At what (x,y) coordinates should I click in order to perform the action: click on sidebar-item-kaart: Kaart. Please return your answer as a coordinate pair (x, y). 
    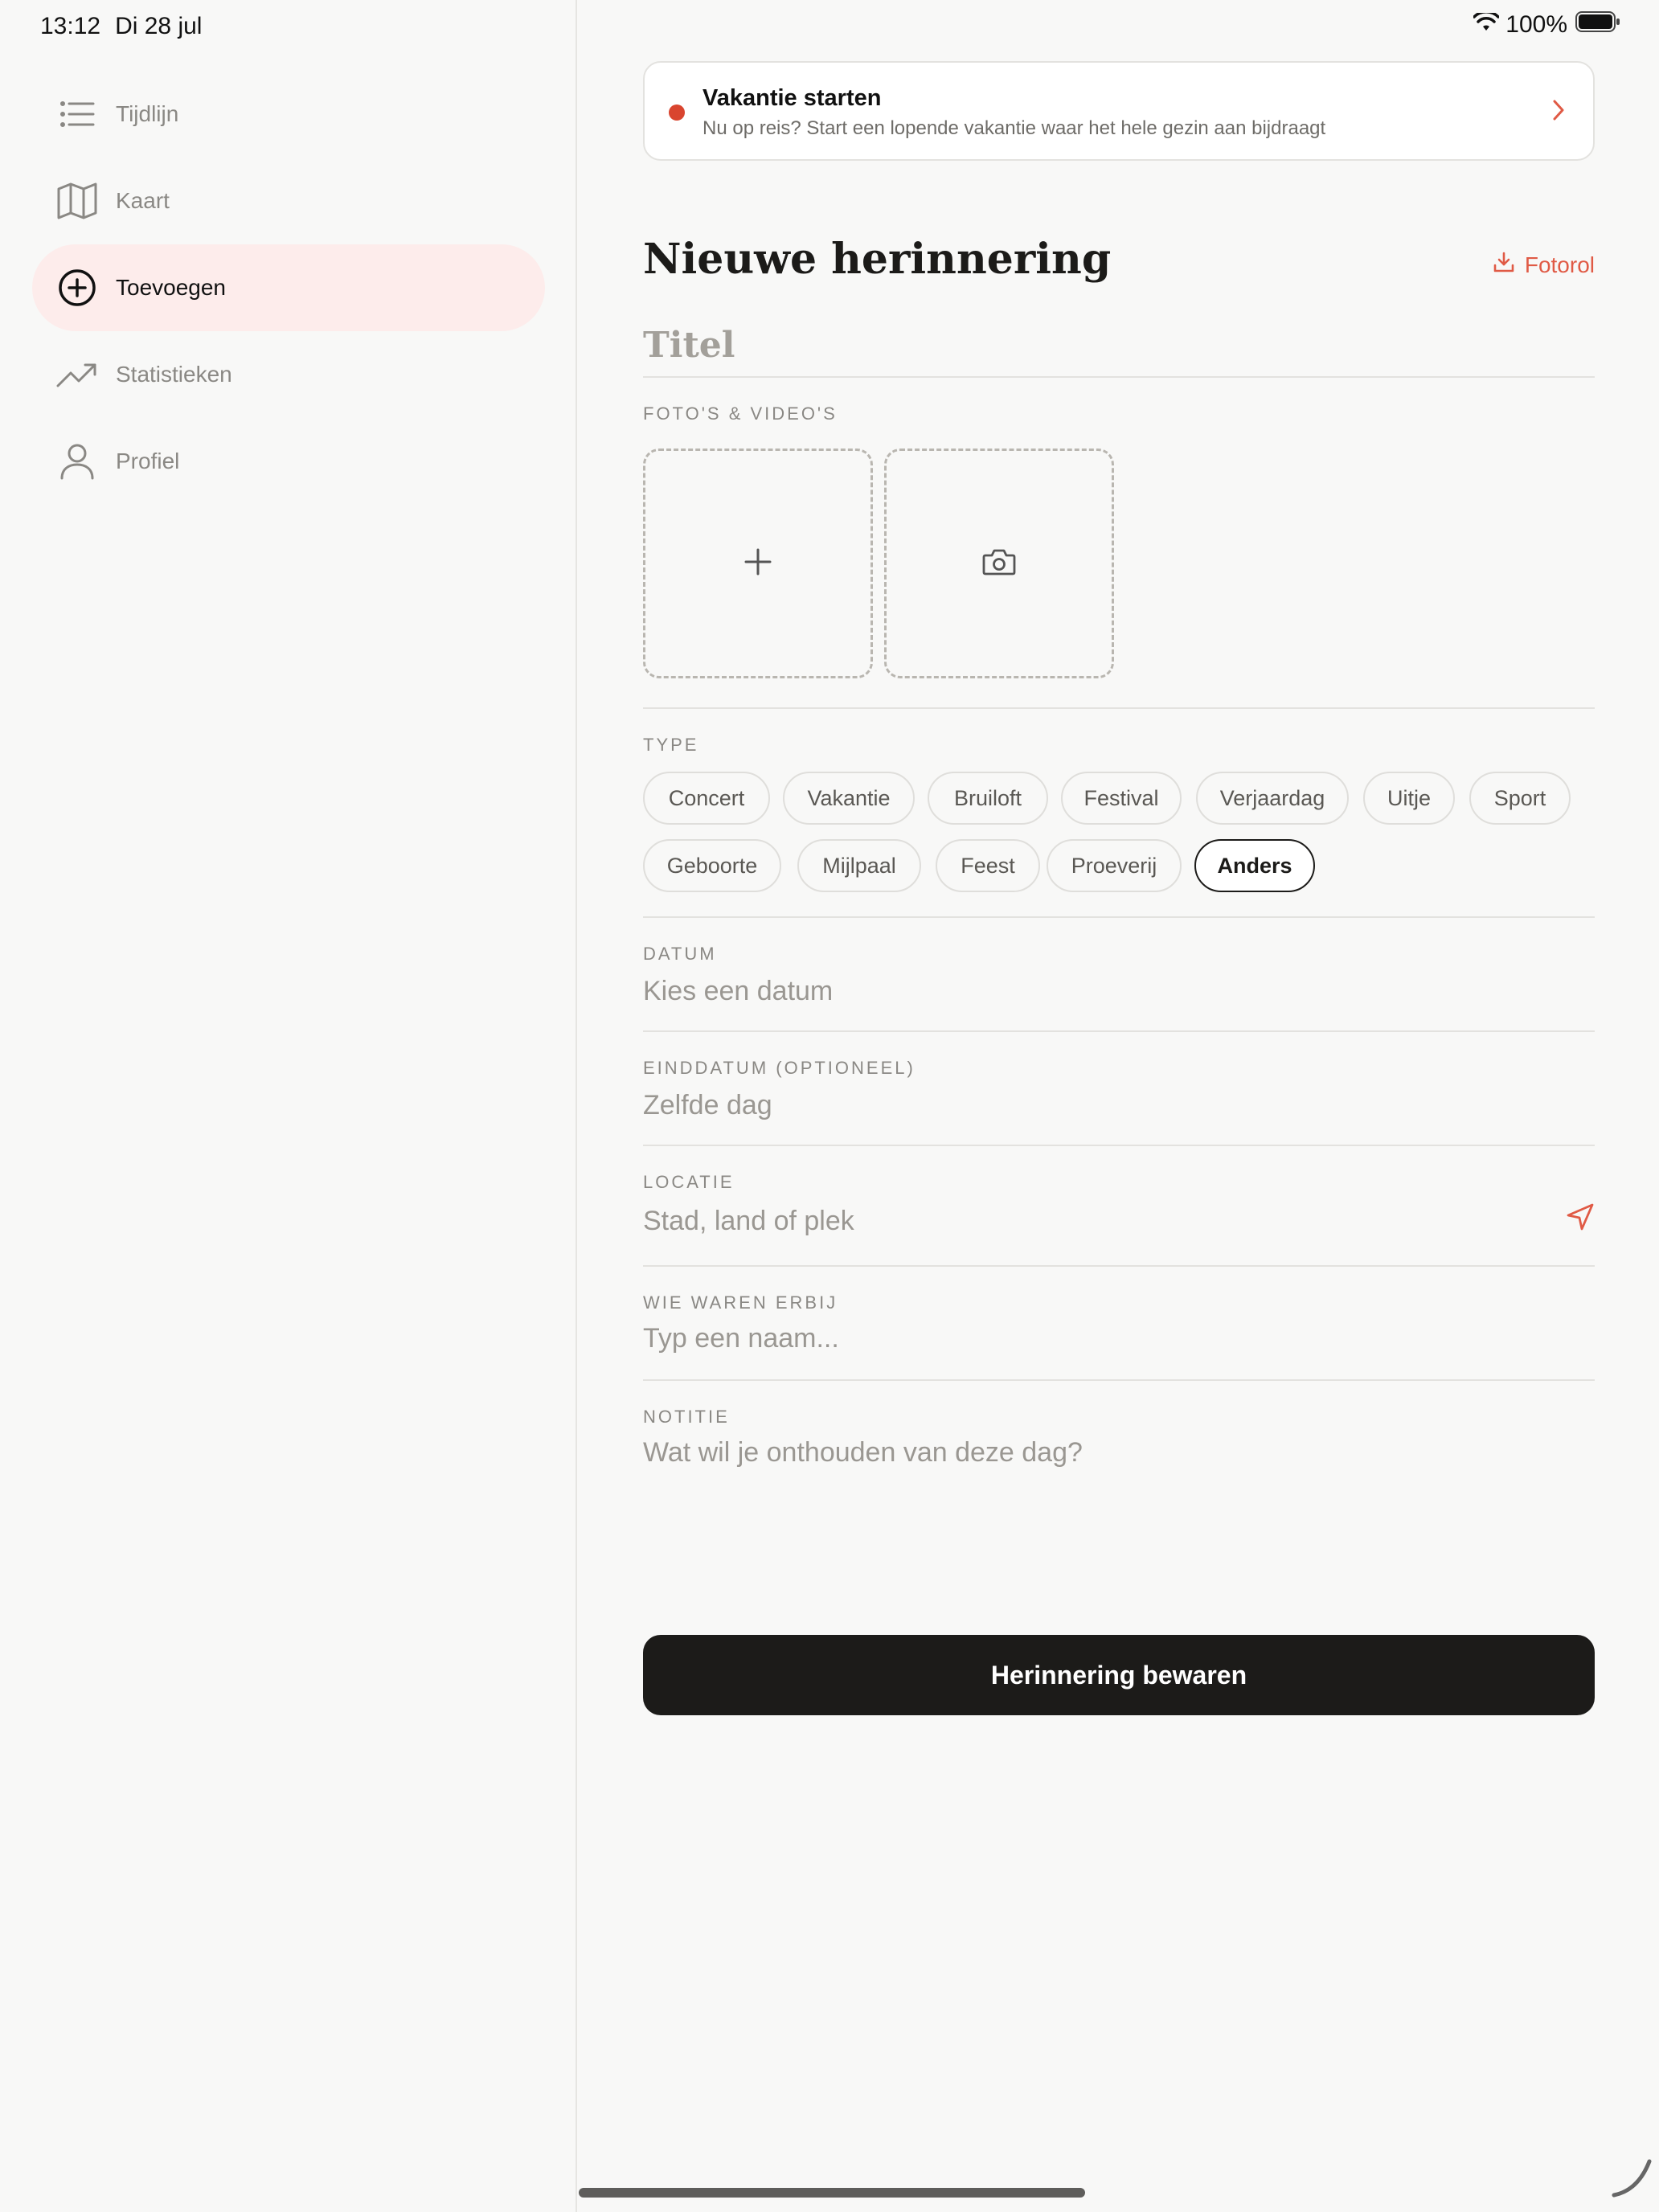
    Looking at the image, I should click on (288, 201).